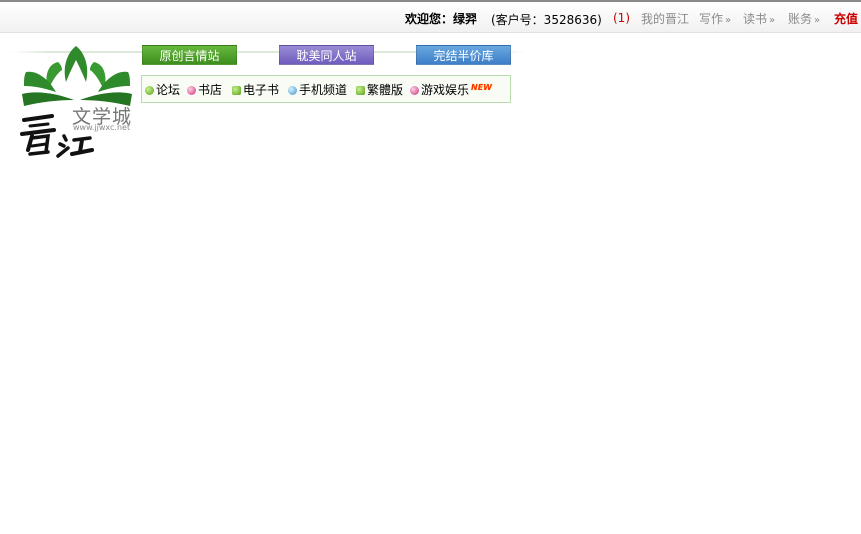 Image resolution: width=861 pixels, height=534 pixels. What do you see at coordinates (817, 20) in the screenshot?
I see `account-arrow-icon: »` at bounding box center [817, 20].